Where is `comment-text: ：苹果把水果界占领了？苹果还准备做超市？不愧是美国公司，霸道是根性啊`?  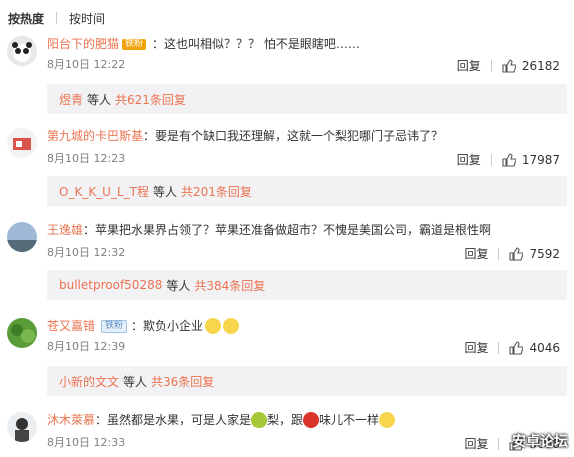
comment-text: ：苹果把水果界占领了？苹果还准备做超市？不愧是美国公司，霸道是根性啊 is located at coordinates (287, 230).